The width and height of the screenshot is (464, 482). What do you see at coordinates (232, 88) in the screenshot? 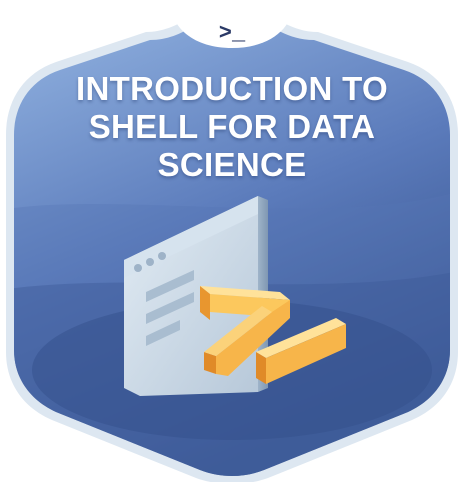
I see `badge-title-line: INTRODUCTION TO` at bounding box center [232, 88].